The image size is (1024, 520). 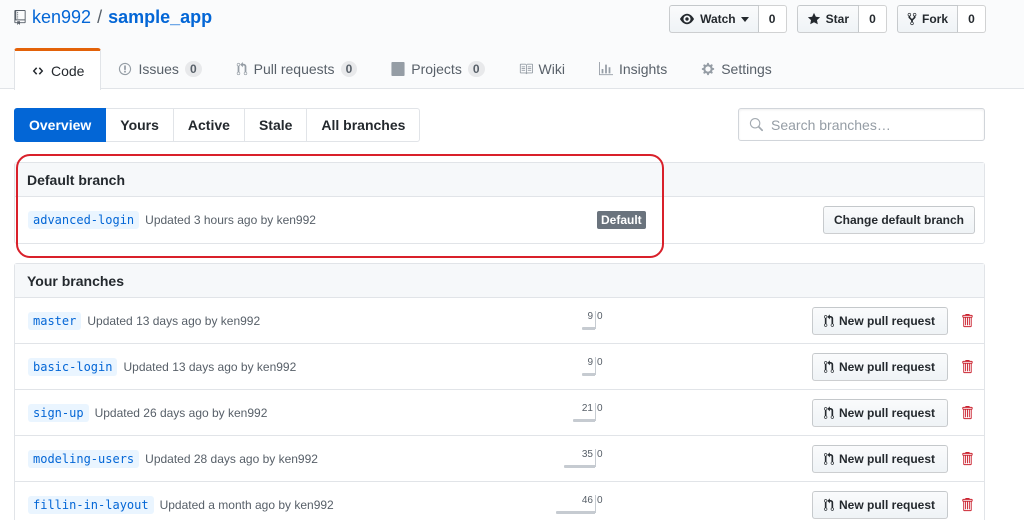 What do you see at coordinates (605, 69) in the screenshot?
I see `graph-icon` at bounding box center [605, 69].